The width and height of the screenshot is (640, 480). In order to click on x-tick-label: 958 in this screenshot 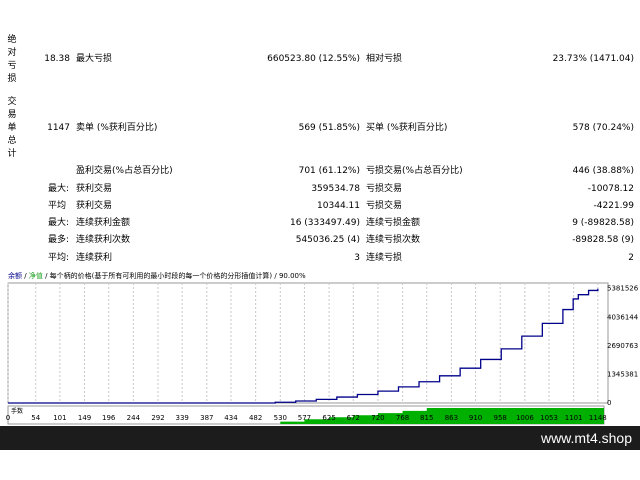, I will do `click(500, 418)`.